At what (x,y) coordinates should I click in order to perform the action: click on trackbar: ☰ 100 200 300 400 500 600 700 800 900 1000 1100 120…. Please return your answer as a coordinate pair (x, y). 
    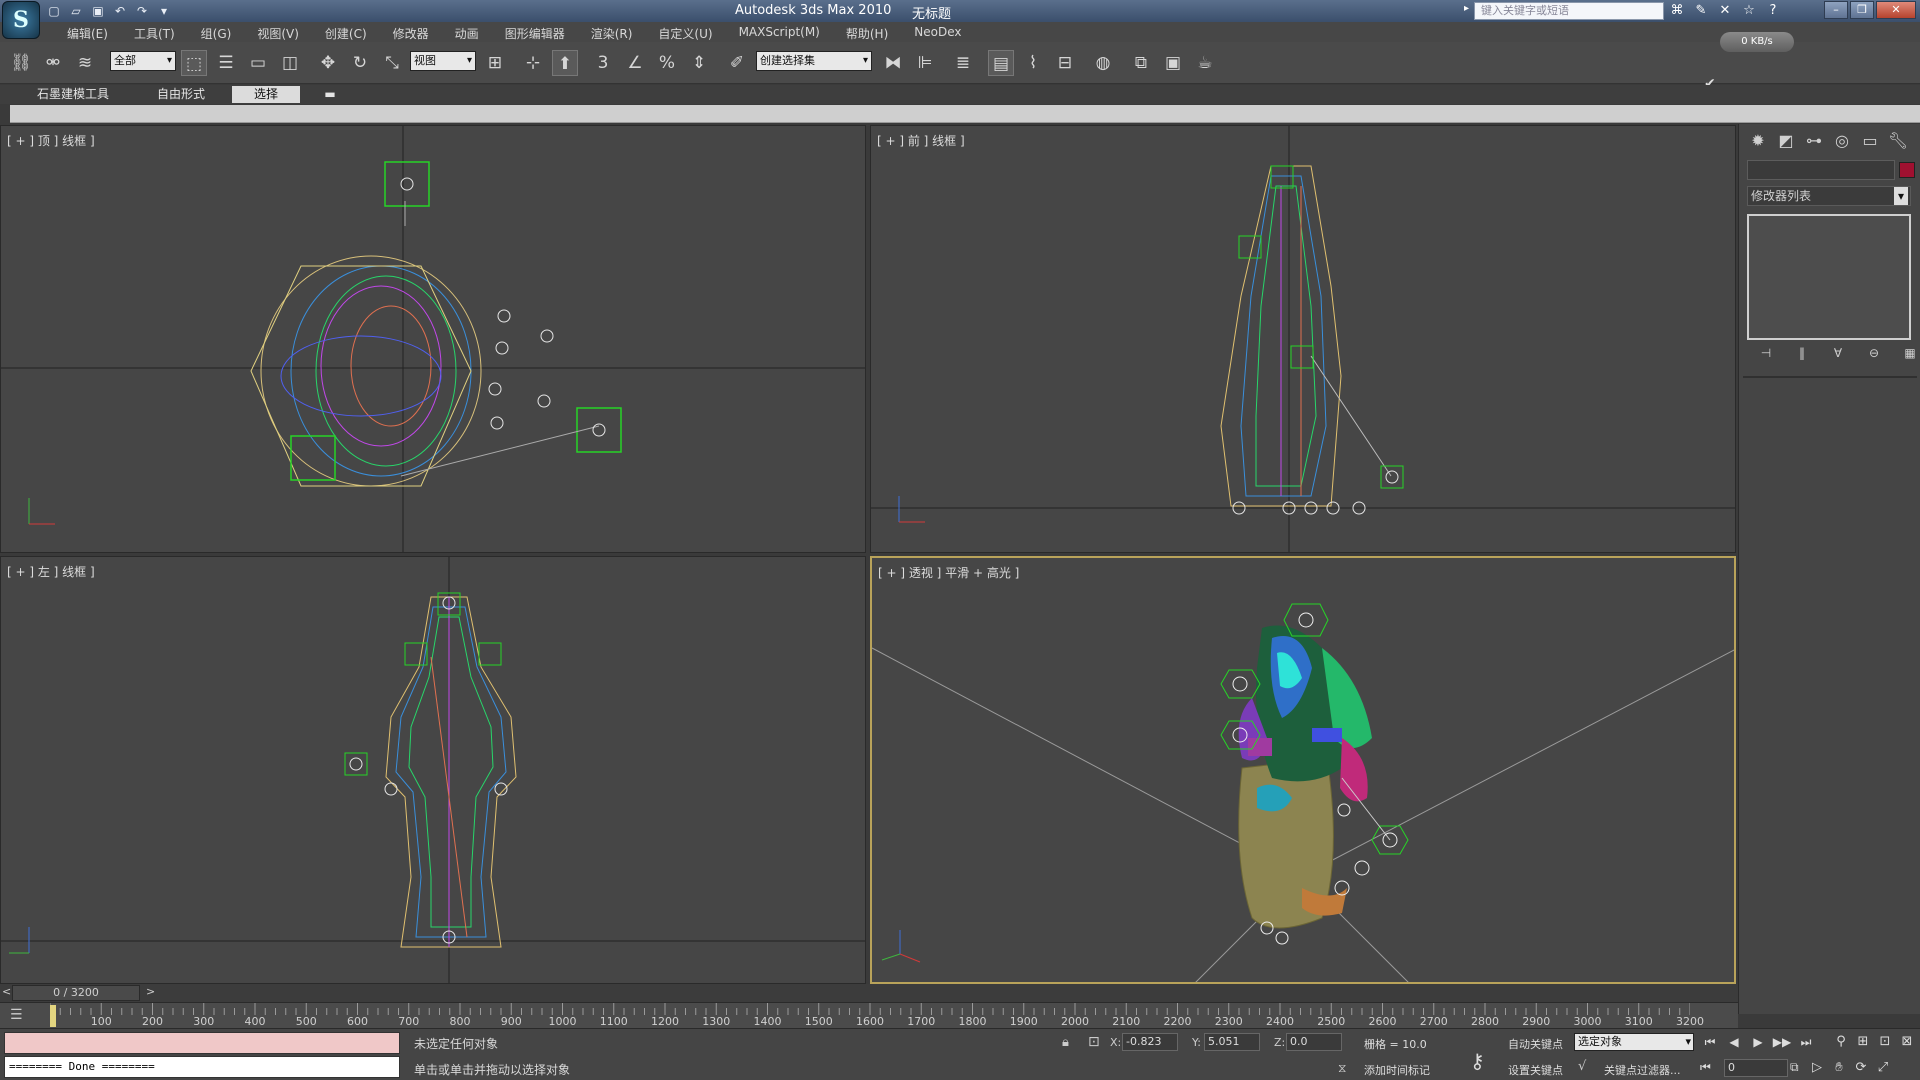
    Looking at the image, I should click on (869, 1015).